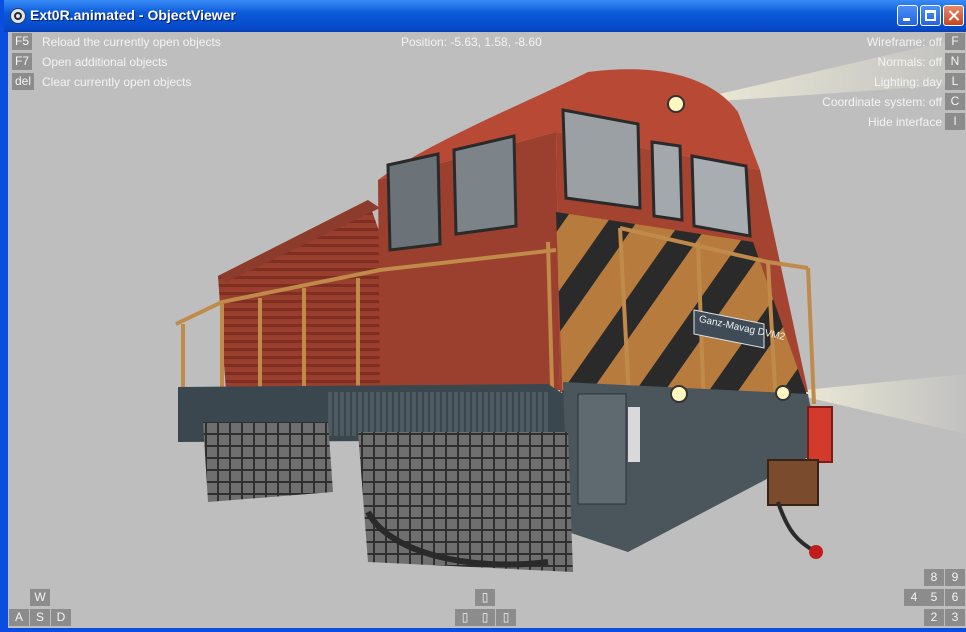  What do you see at coordinates (268, 462) in the screenshot?
I see `rear-bogie` at bounding box center [268, 462].